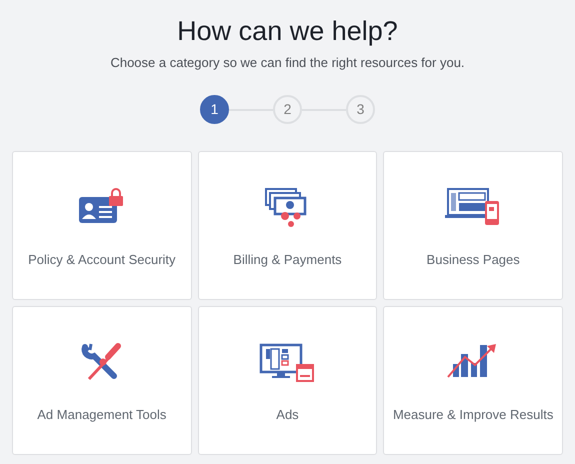 The image size is (575, 464). What do you see at coordinates (101, 363) in the screenshot?
I see `wrench-screwdriver-icon` at bounding box center [101, 363].